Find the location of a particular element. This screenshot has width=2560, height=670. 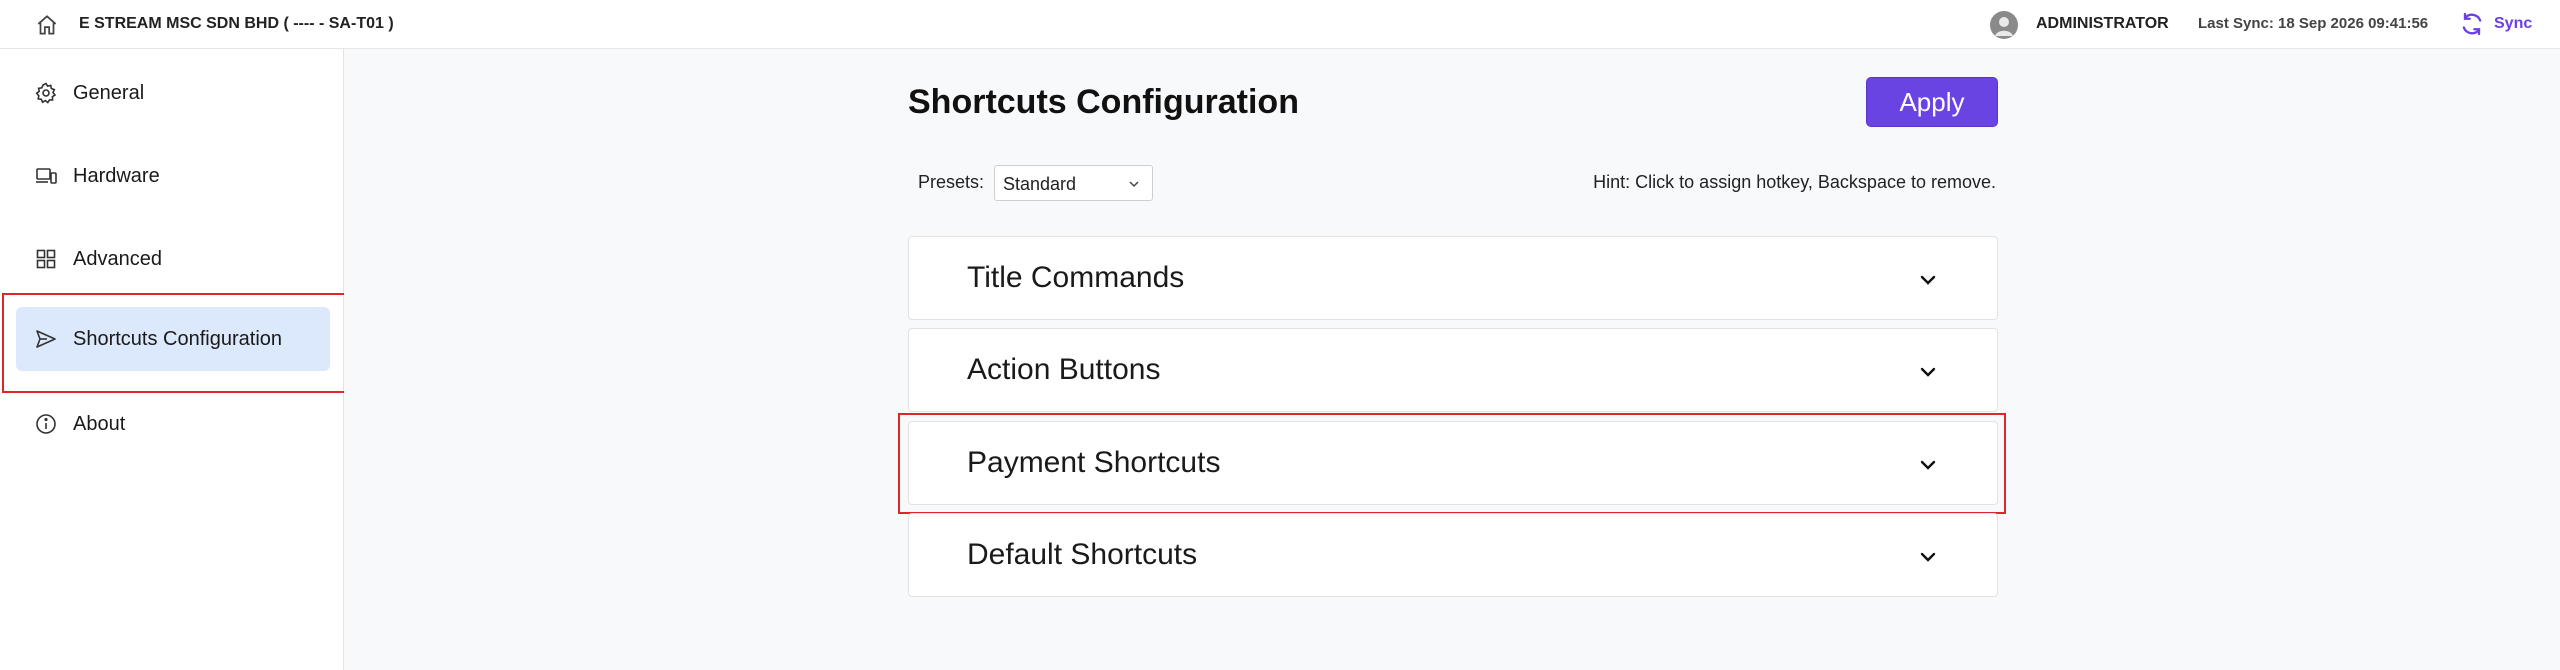

info-icon is located at coordinates (46, 424).